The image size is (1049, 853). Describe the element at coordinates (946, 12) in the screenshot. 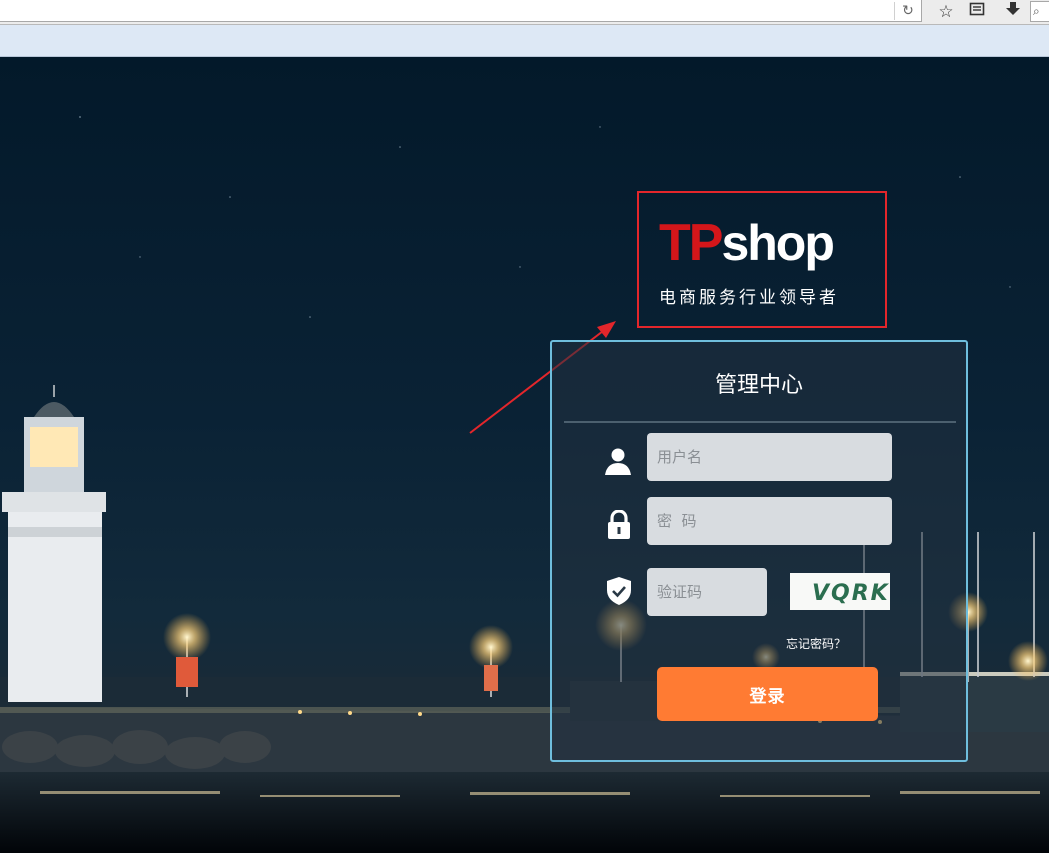

I see `star-icon: ☆` at that location.